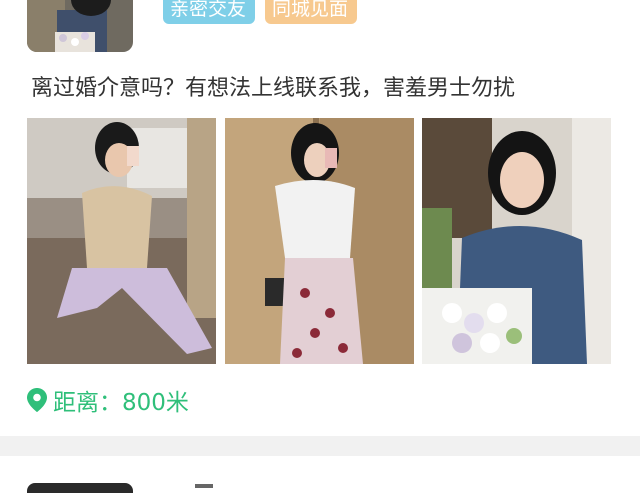  I want to click on section-divider, so click(320, 446).